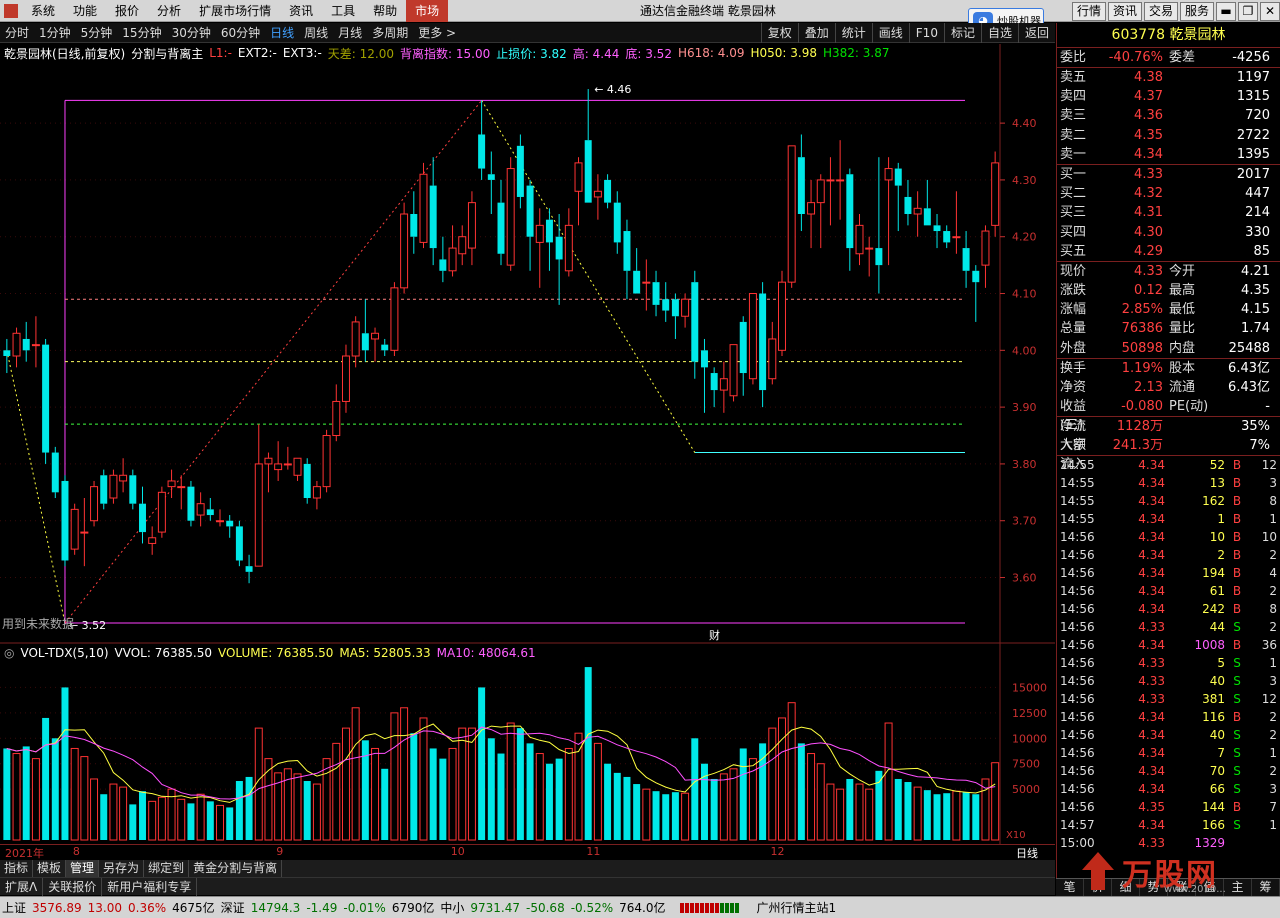 The height and width of the screenshot is (918, 1280). What do you see at coordinates (1073, 251) in the screenshot?
I see `bid-row-4-label: 买五` at bounding box center [1073, 251].